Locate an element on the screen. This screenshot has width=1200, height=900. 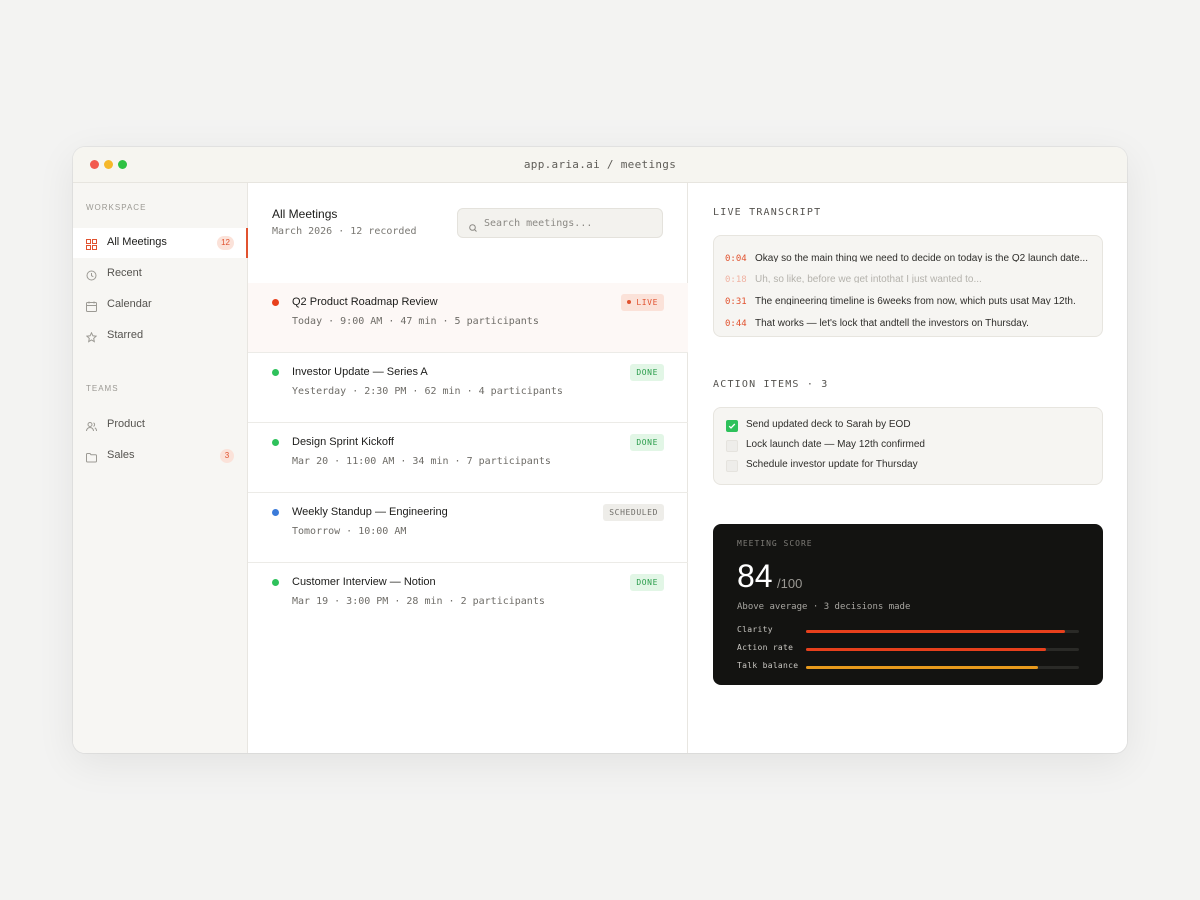
sidebar-item-label: Calendar is located at coordinates (129, 304).